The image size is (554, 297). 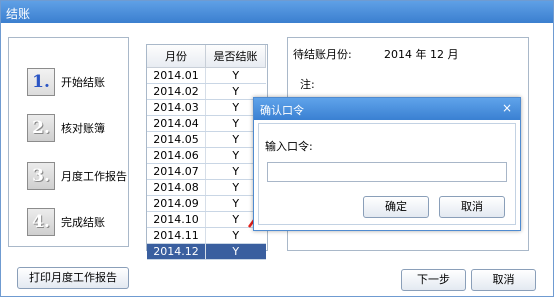 I want to click on table-row: 2014.12 Y, so click(x=206, y=251).